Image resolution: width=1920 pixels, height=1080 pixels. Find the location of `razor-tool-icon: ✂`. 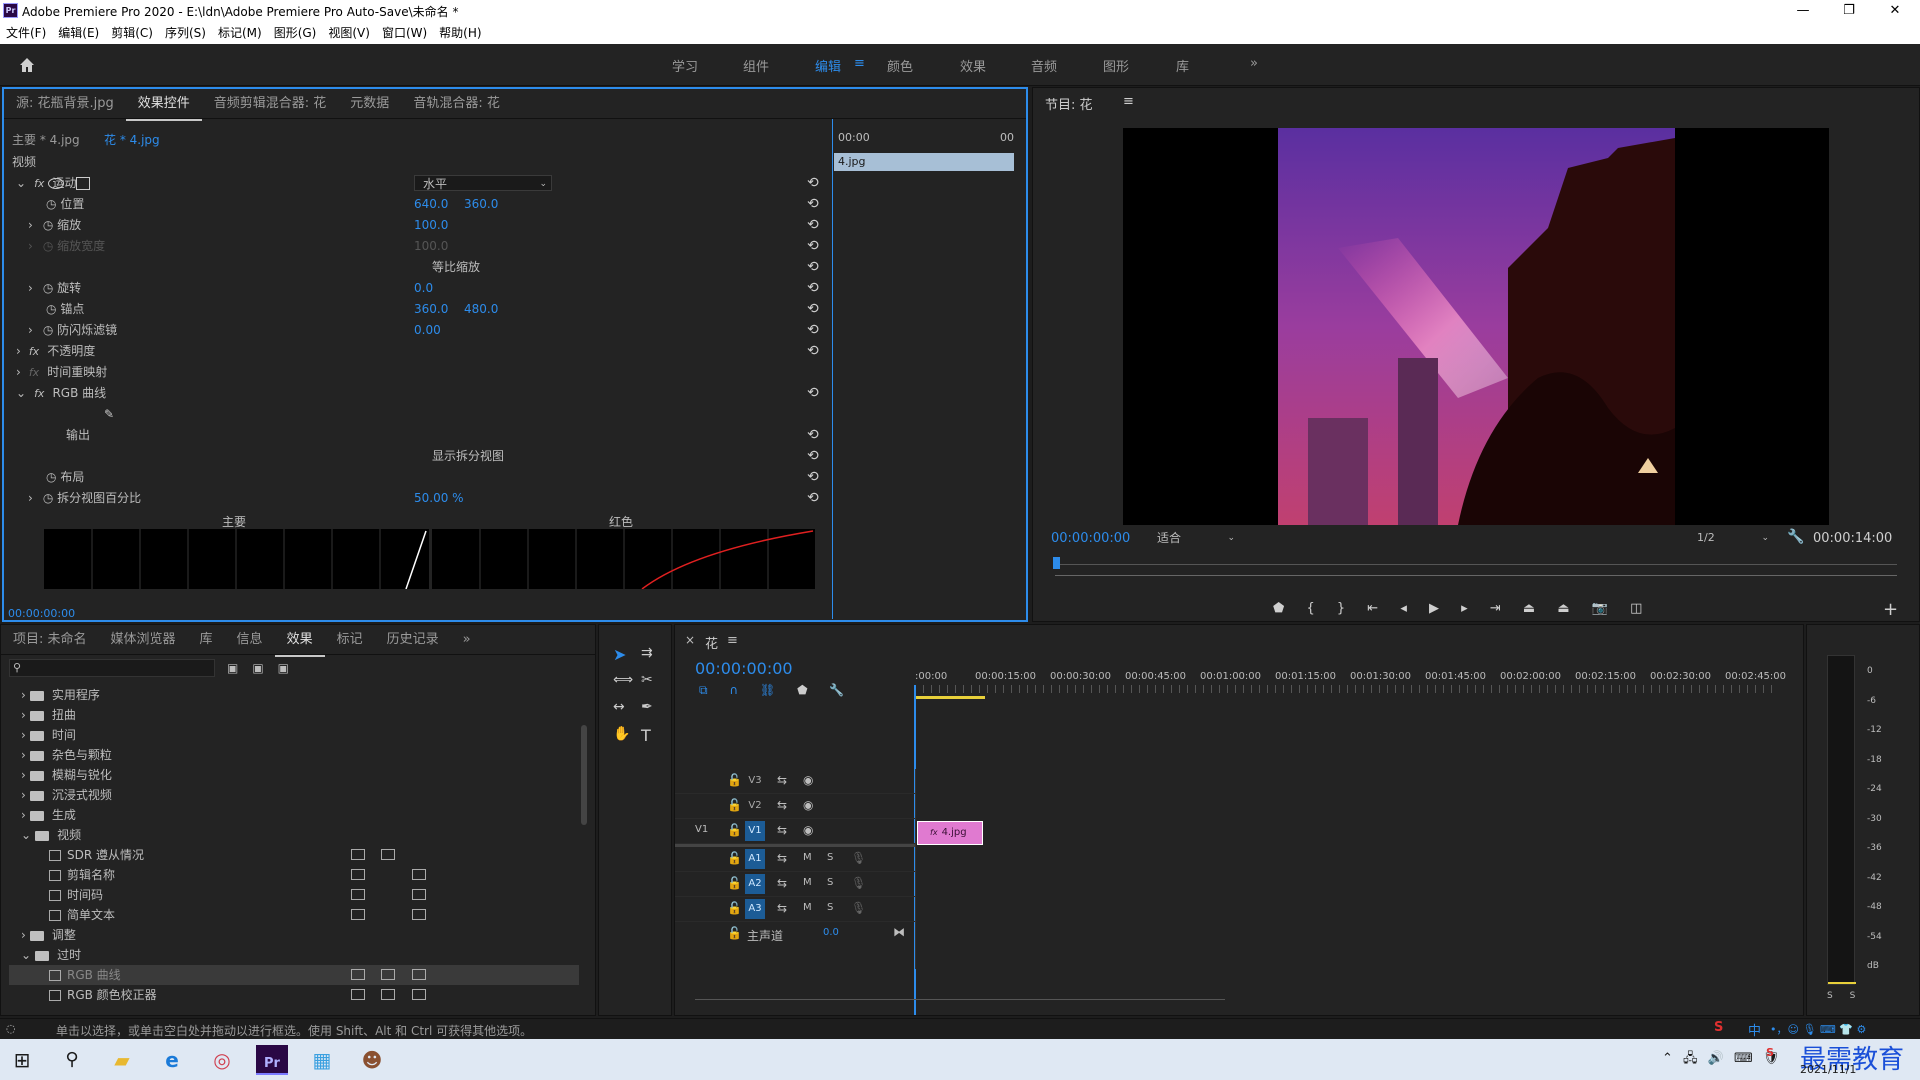

razor-tool-icon: ✂ is located at coordinates (647, 680).